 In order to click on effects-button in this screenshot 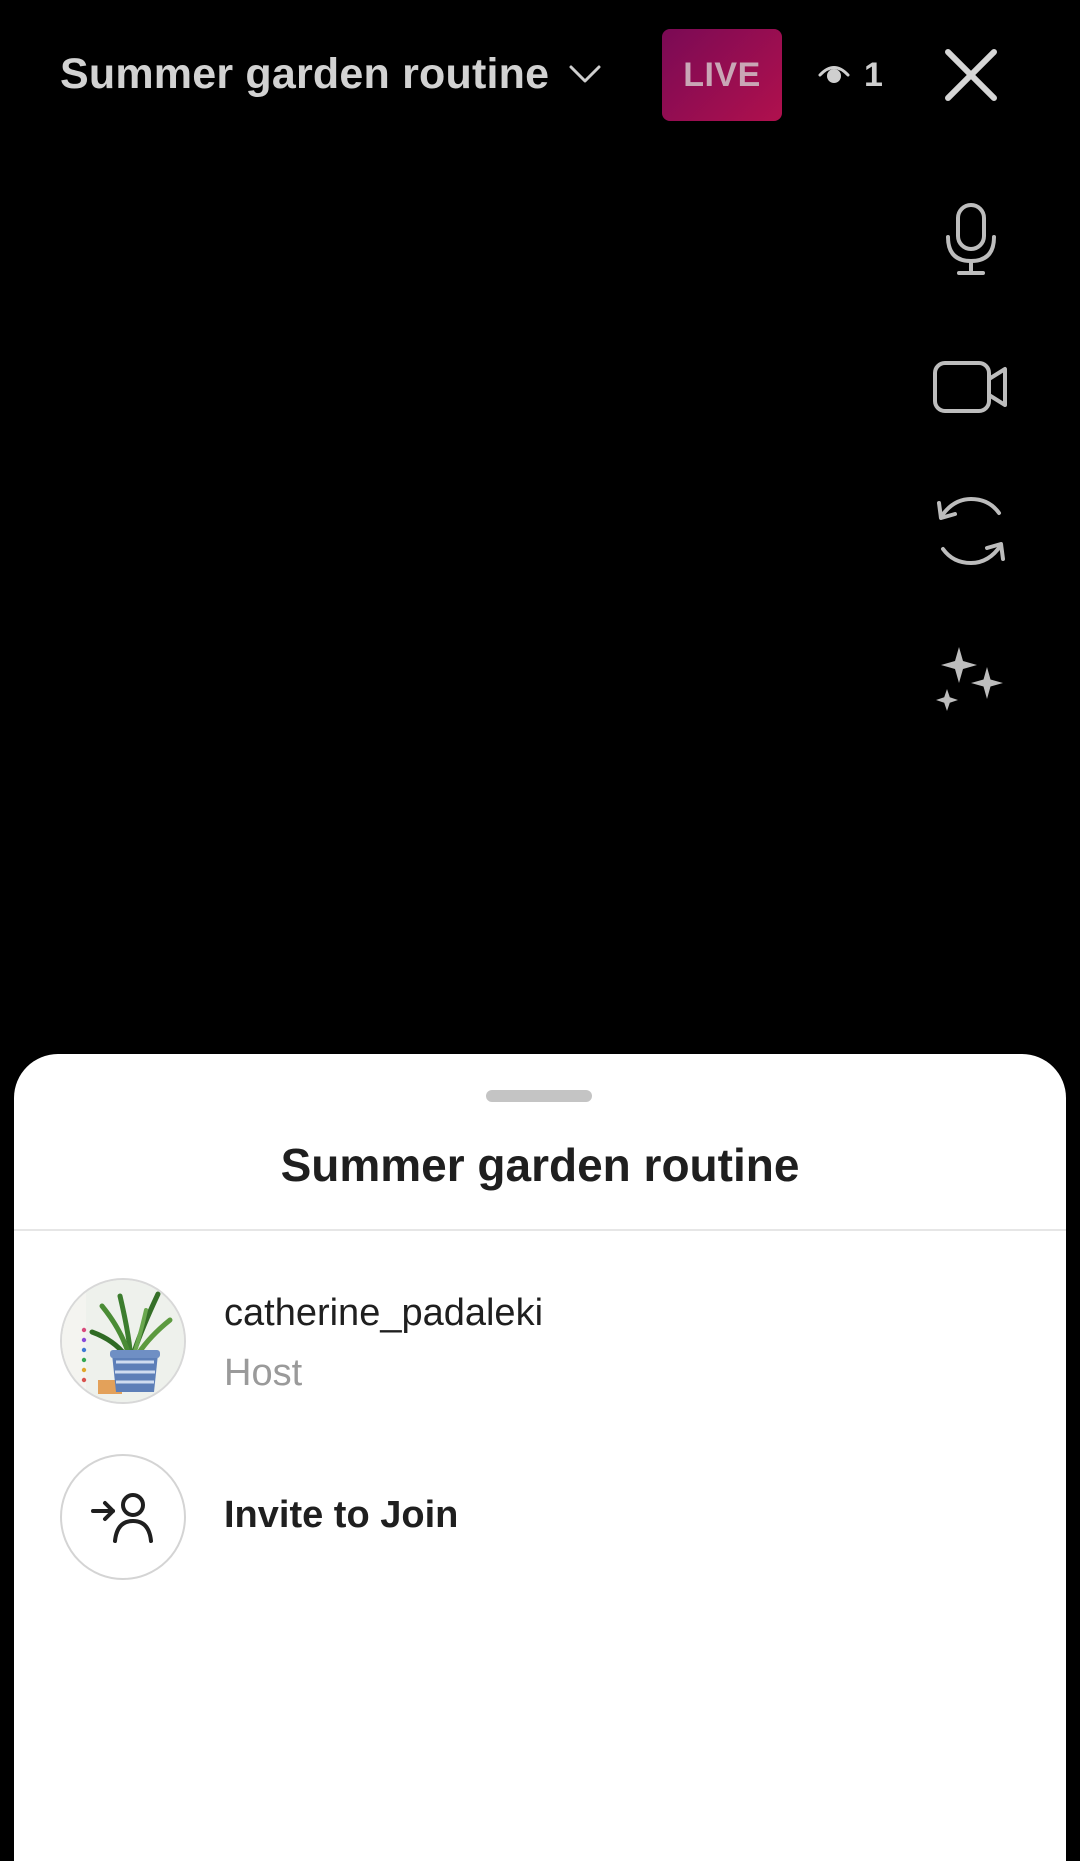, I will do `click(971, 679)`.